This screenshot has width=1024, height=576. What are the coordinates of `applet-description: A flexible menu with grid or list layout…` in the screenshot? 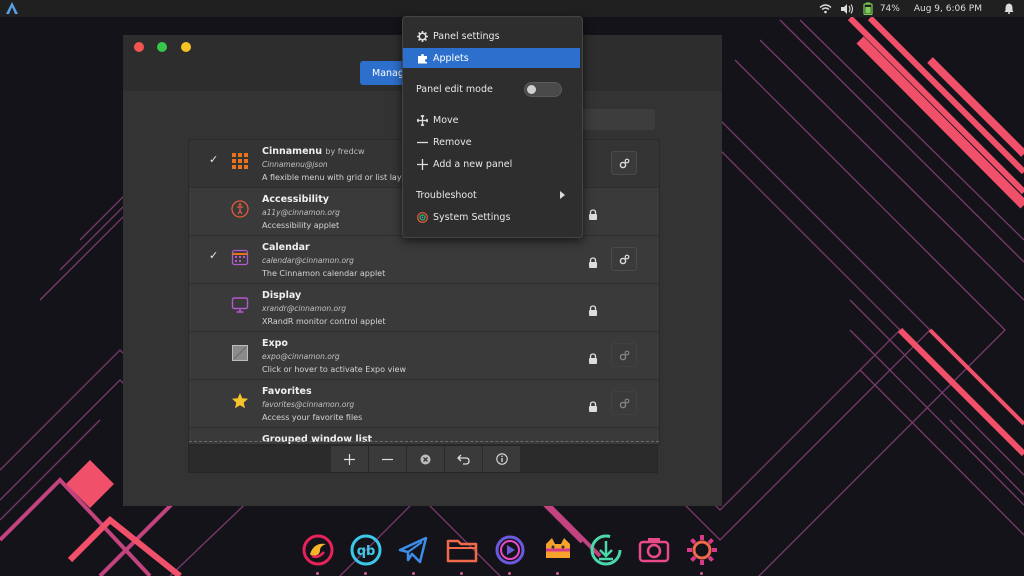 It's located at (342, 177).